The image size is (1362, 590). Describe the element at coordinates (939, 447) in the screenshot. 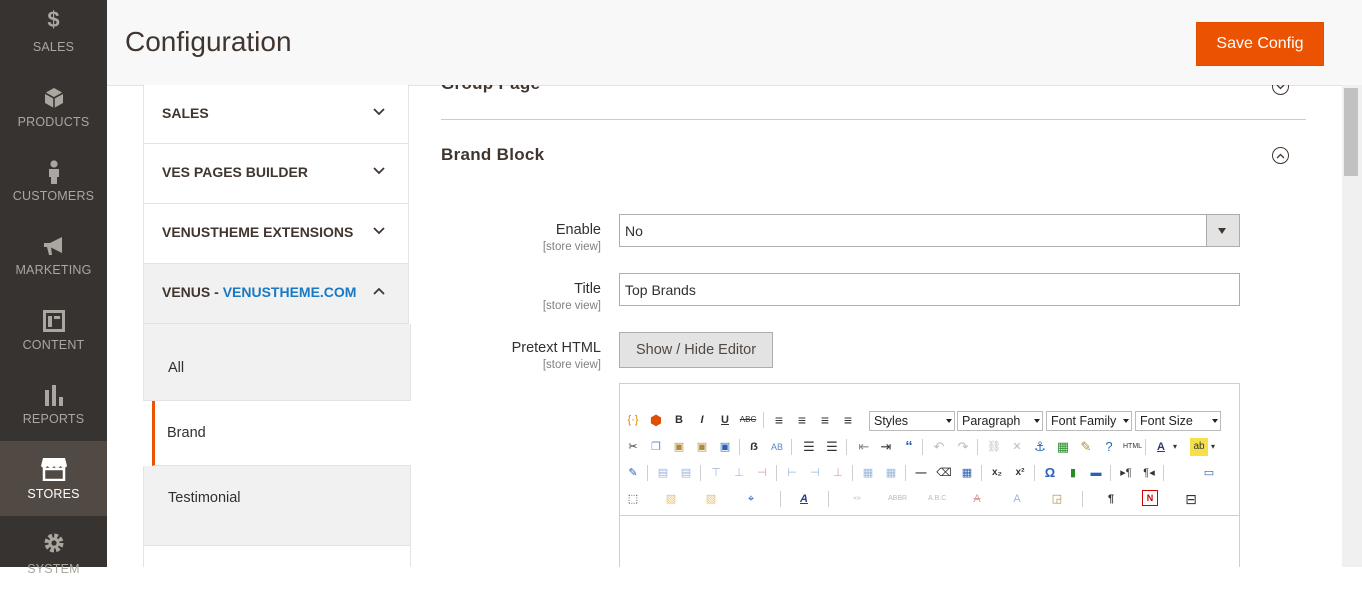

I see `undo-icon: ↶` at that location.